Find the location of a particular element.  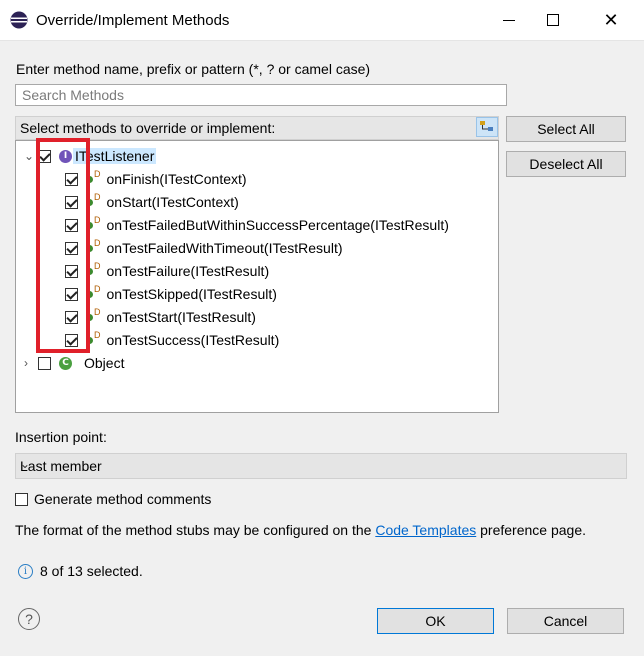

tree-node-method: D onTestFailedWithTimeout(ITestResult) is located at coordinates (204, 248).